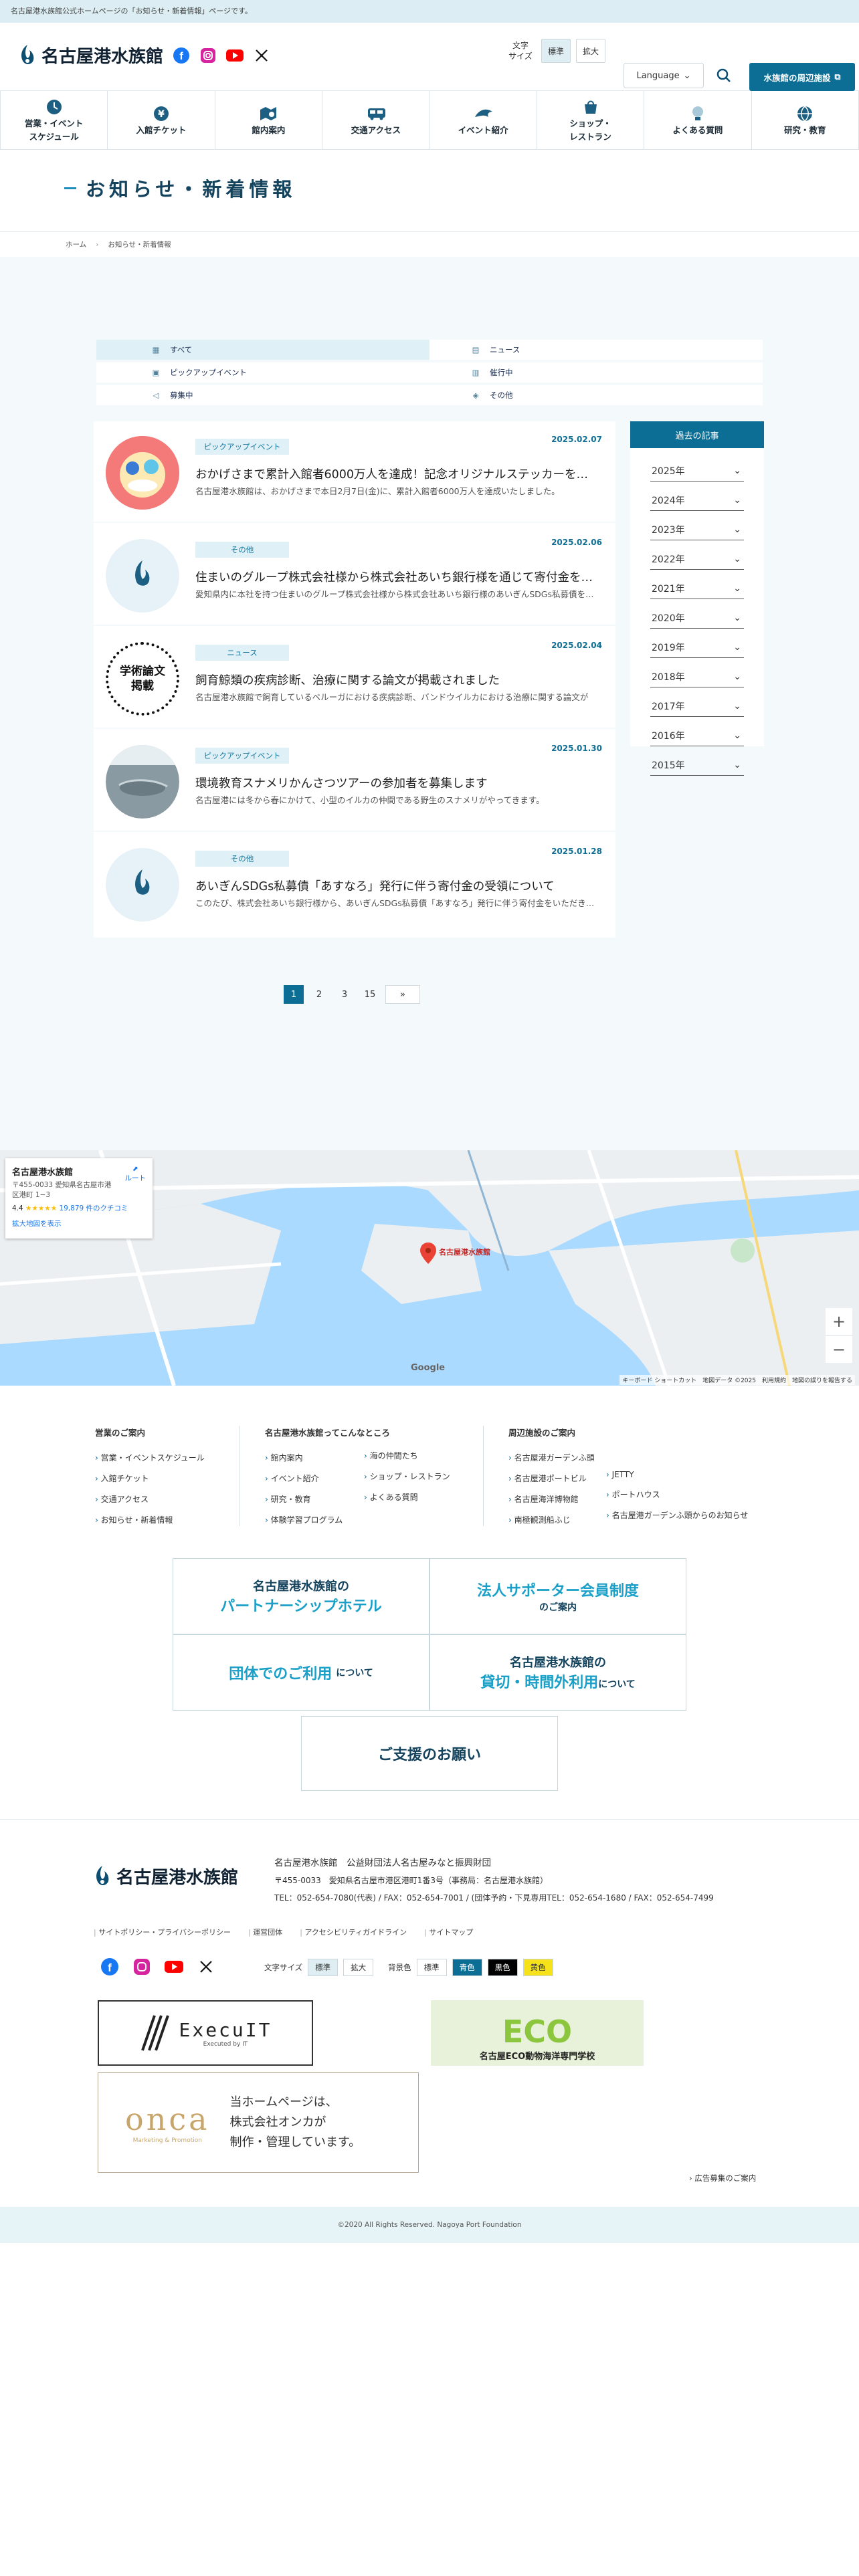 The width and height of the screenshot is (859, 2576). I want to click on map-pin-icon, so click(428, 1255).